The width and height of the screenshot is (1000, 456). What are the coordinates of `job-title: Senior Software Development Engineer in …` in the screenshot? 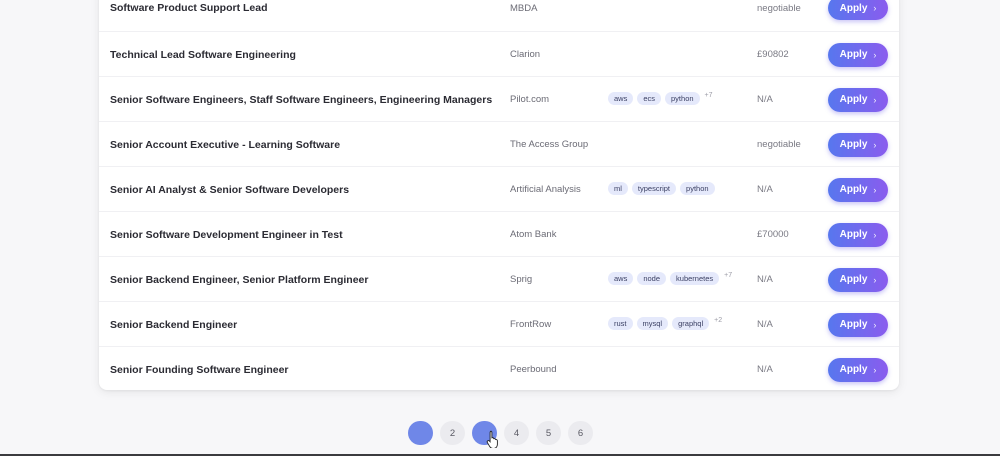 It's located at (226, 235).